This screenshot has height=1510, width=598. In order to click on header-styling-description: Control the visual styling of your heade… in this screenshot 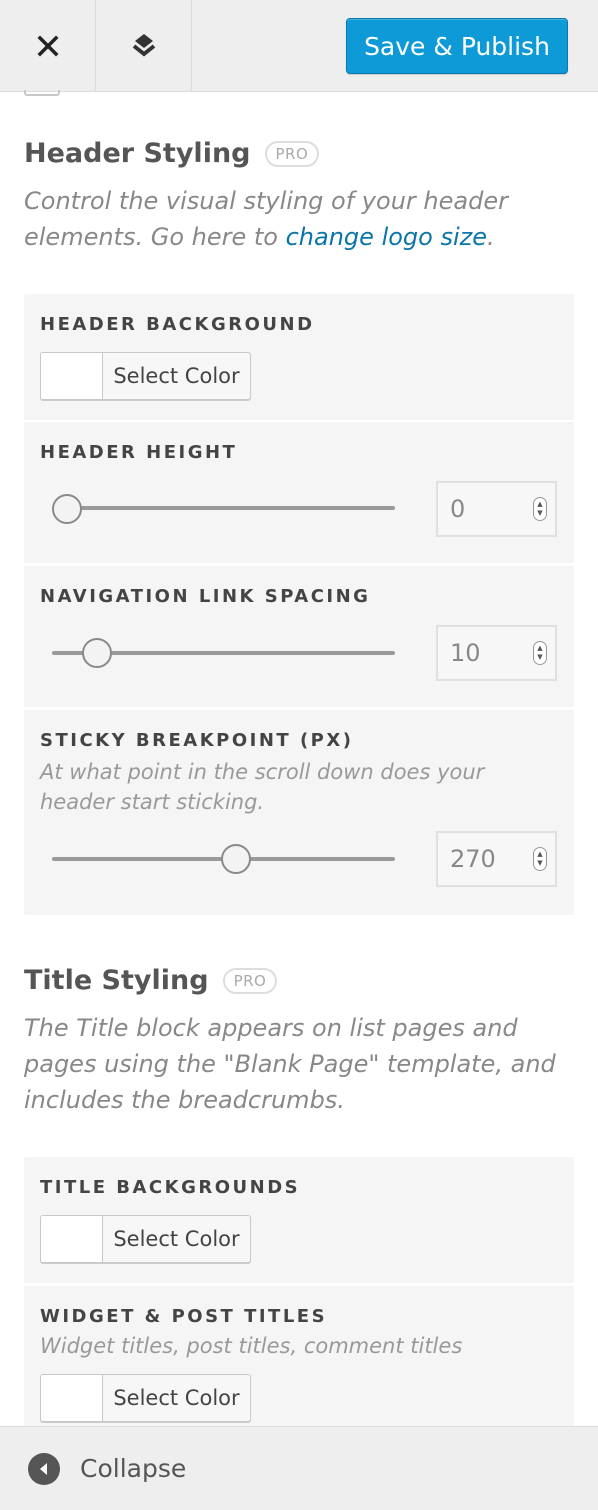, I will do `click(299, 219)`.